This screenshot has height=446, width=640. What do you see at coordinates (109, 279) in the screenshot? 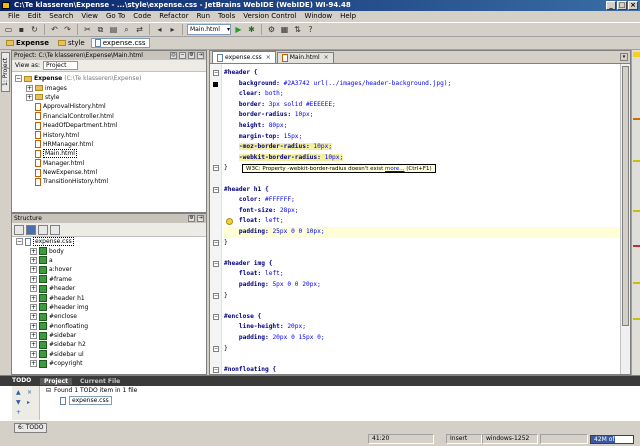
I see `structure-item: + #frame` at bounding box center [109, 279].